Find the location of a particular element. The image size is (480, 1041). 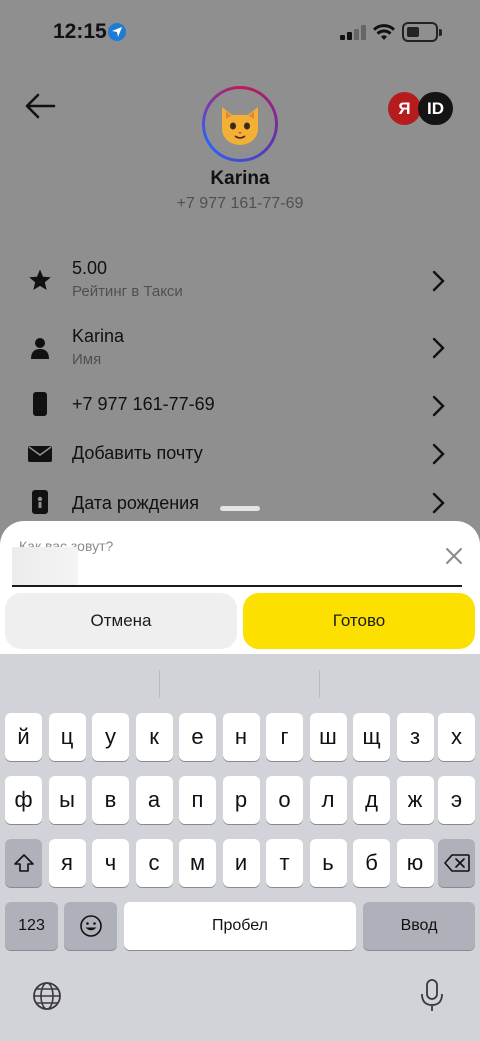

status-time: 12:15 is located at coordinates (80, 31).